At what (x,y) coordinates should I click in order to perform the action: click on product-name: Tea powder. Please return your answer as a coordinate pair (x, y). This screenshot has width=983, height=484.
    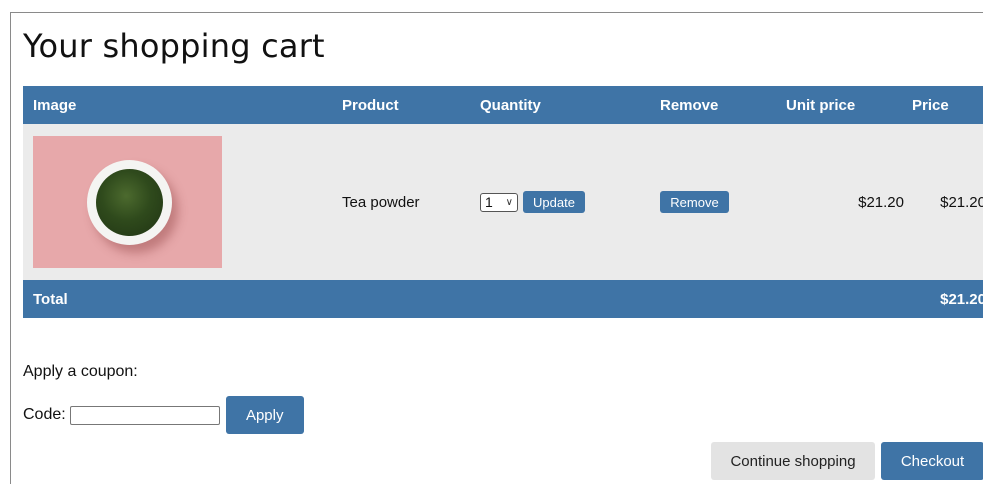
    Looking at the image, I should click on (381, 202).